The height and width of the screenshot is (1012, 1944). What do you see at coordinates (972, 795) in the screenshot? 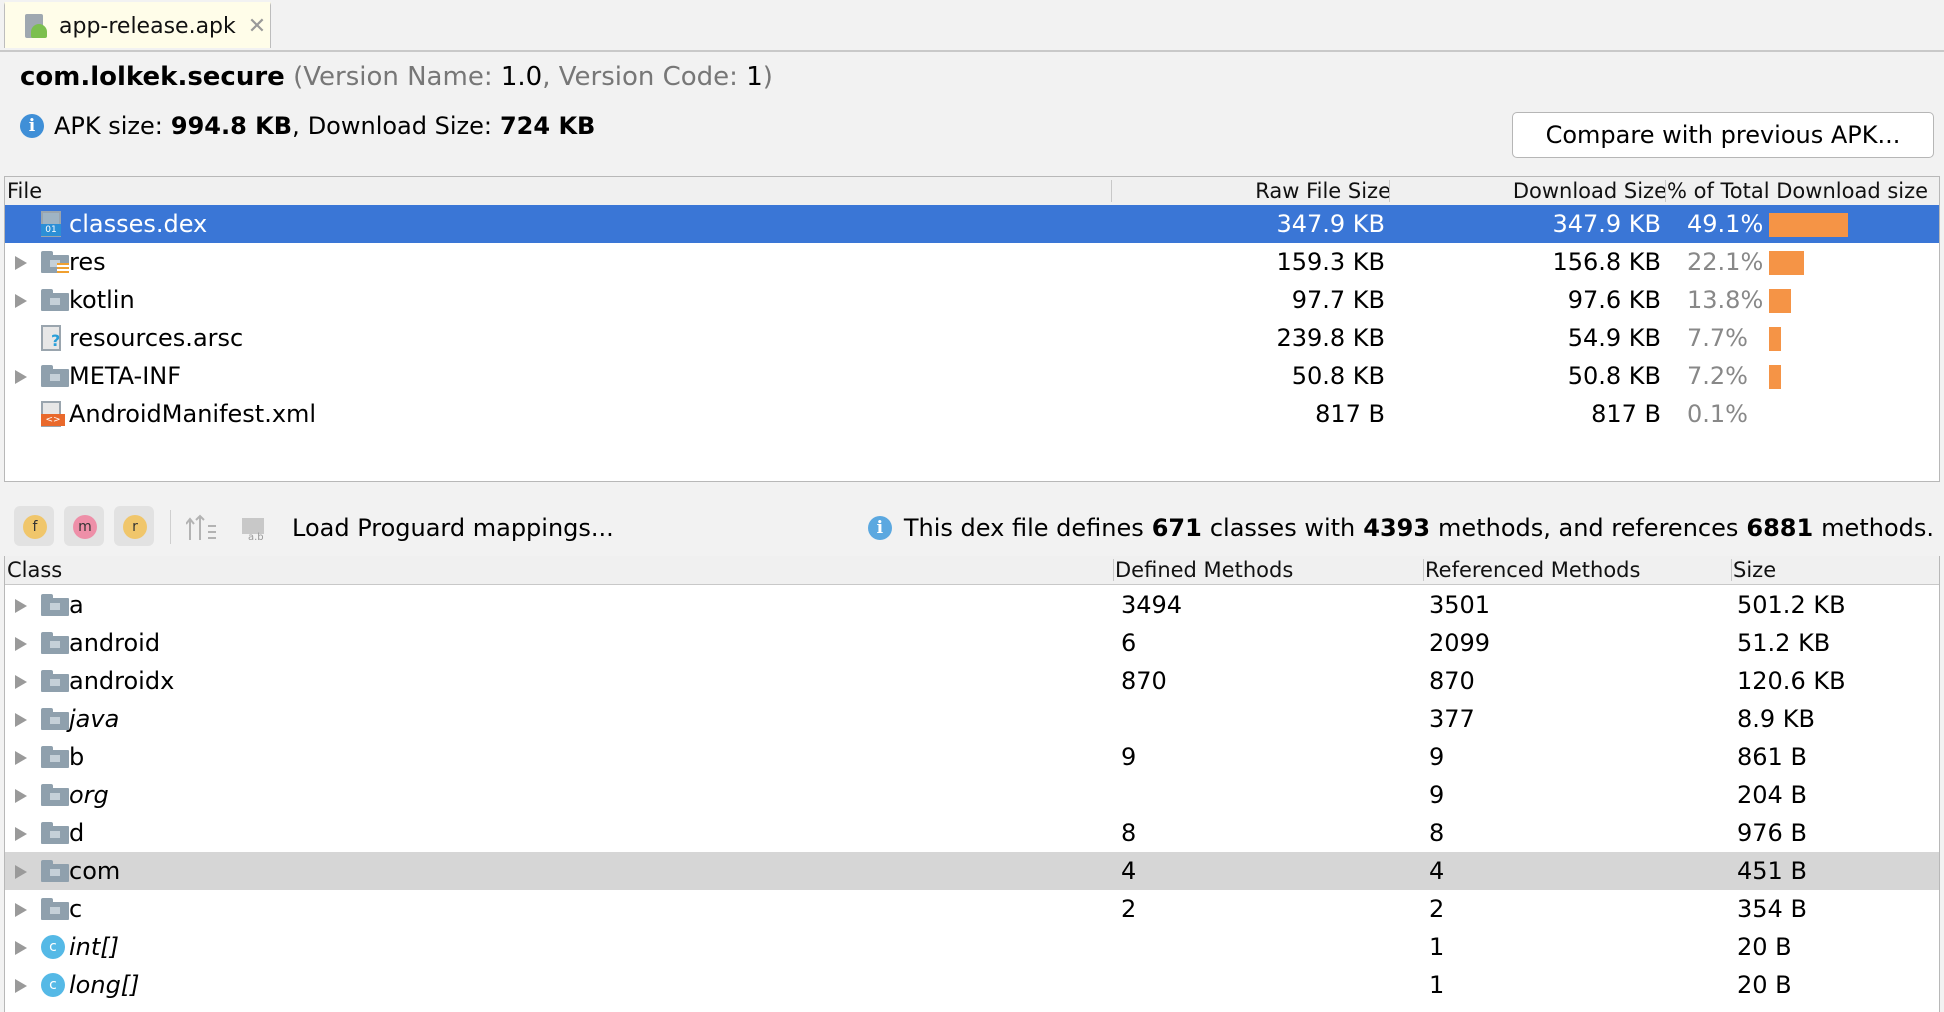
I see `class-row: org 9 204 B` at bounding box center [972, 795].